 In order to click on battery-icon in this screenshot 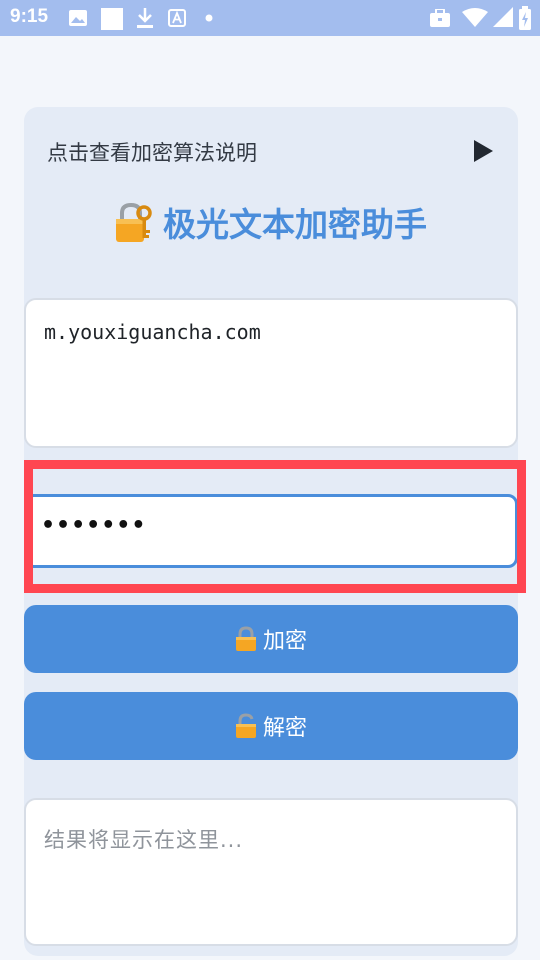, I will do `click(525, 18)`.